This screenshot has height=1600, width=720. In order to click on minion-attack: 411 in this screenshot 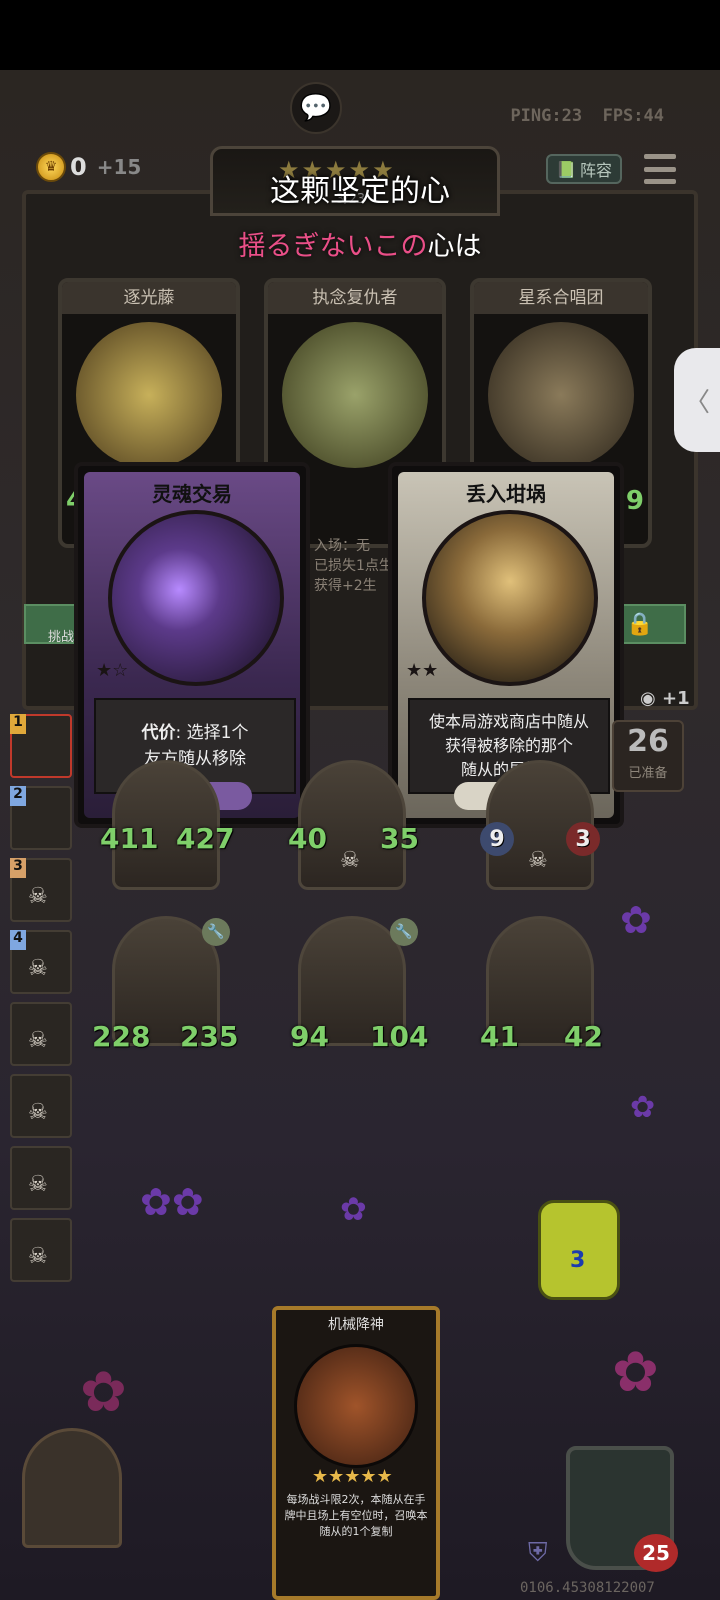, I will do `click(129, 838)`.